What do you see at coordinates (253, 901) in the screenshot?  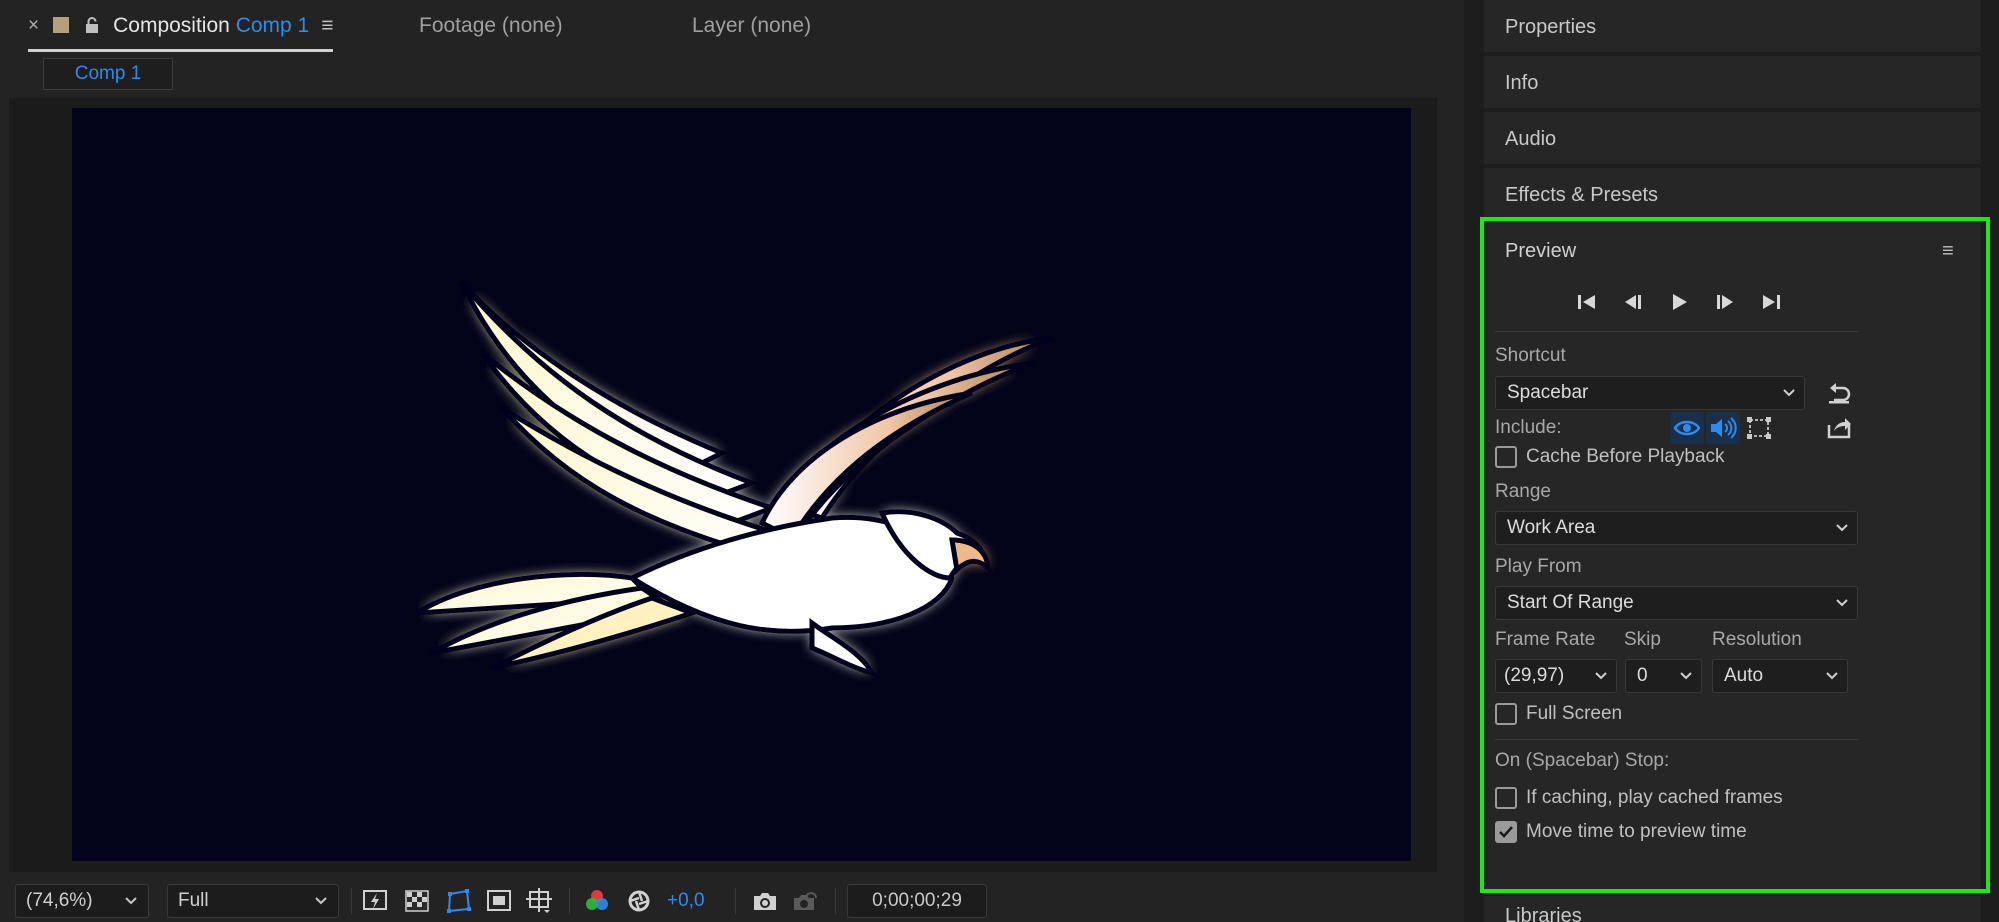 I see `resolution-dropdown: Full` at bounding box center [253, 901].